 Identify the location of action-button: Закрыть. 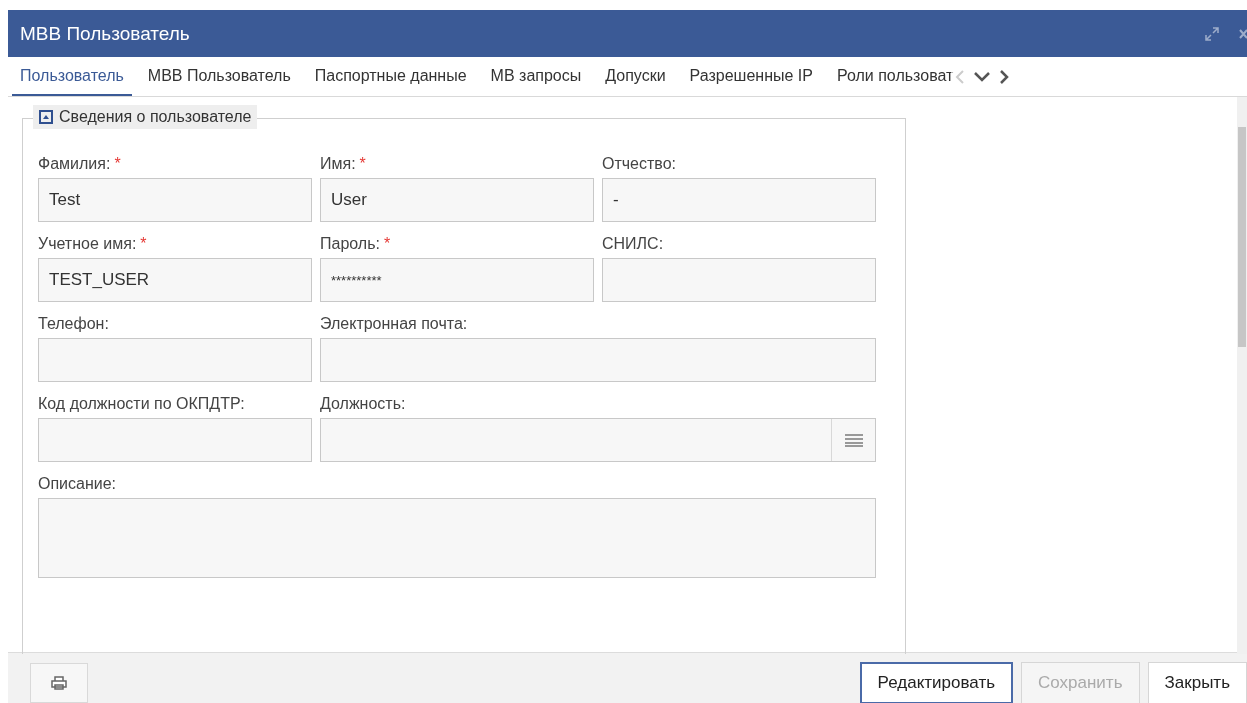
(1197, 682).